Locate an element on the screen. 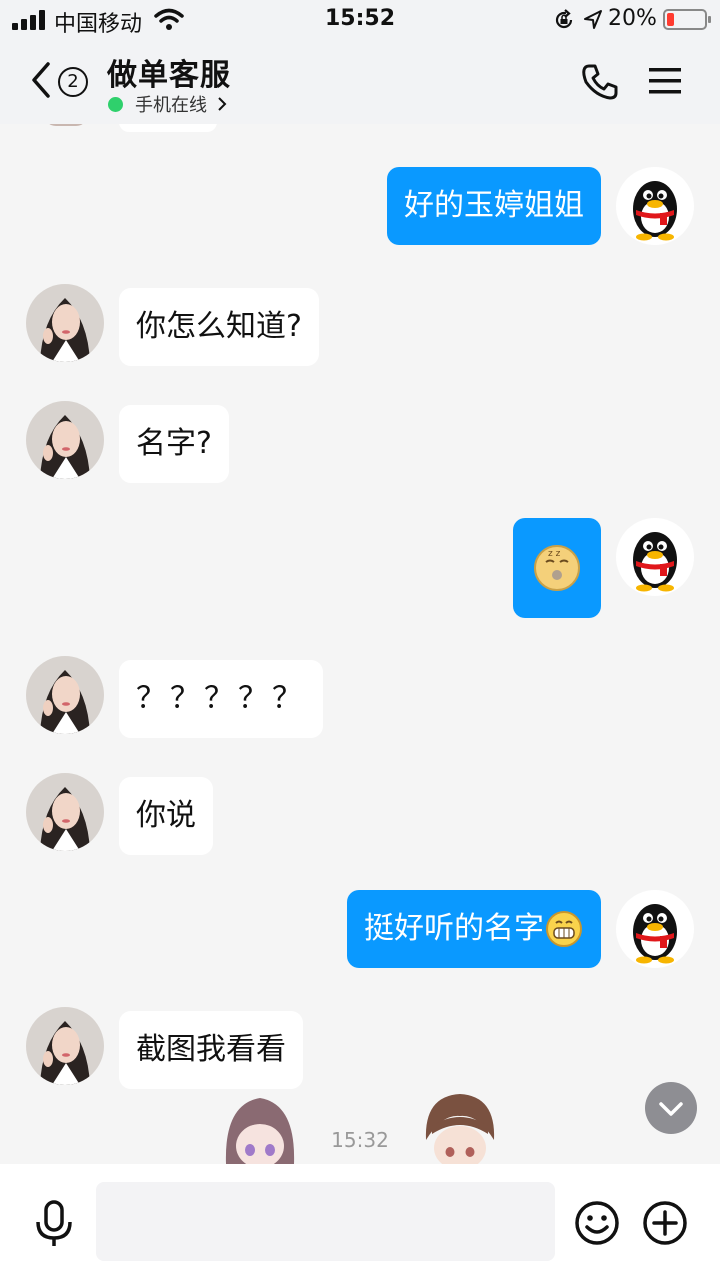 Image resolution: width=720 pixels, height=1280 pixels. avatar is located at coordinates (66, 125).